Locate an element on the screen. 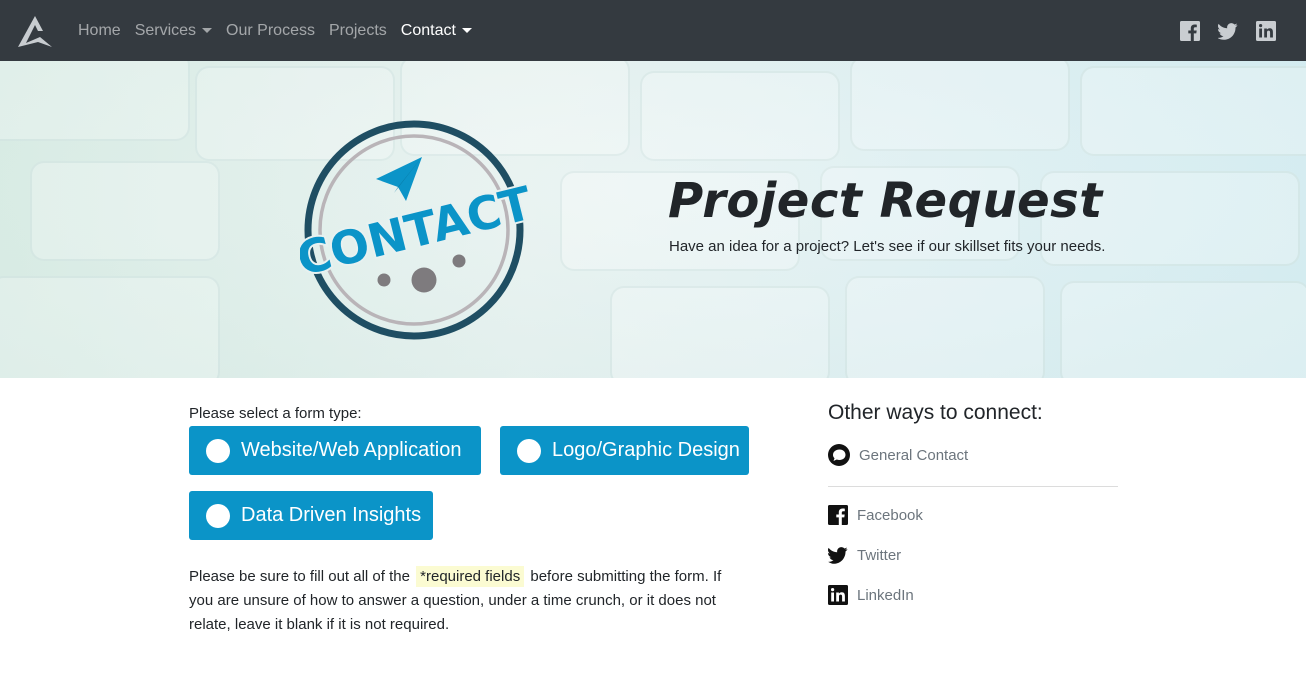 The image size is (1306, 696). nav-contact-label: Contact is located at coordinates (428, 30).